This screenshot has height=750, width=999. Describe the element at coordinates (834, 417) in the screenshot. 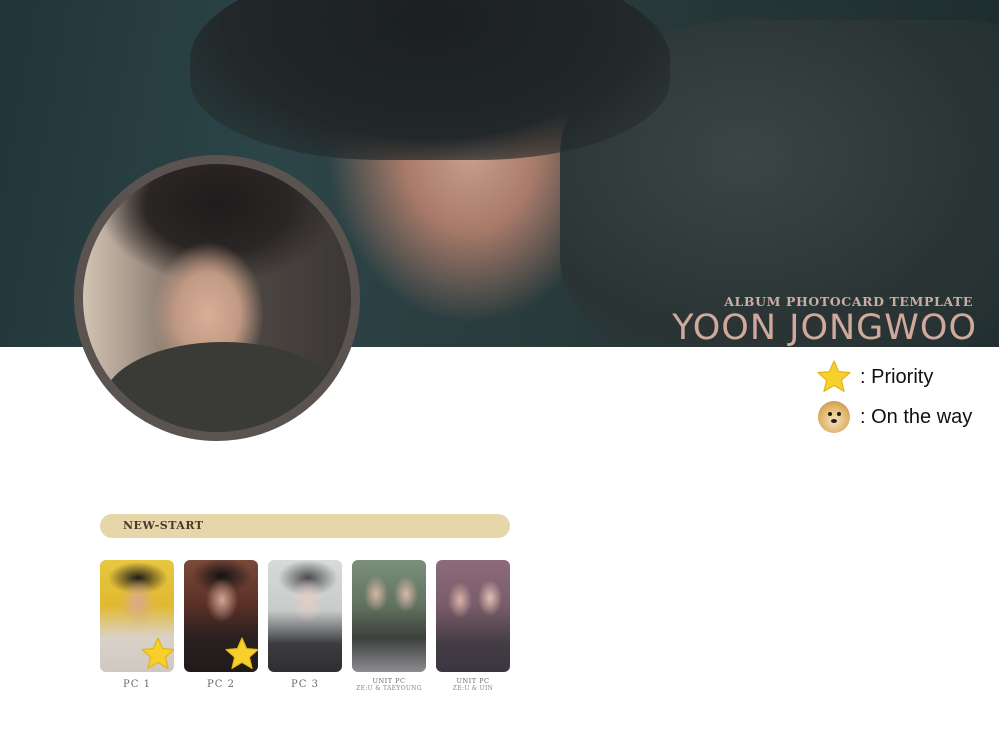

I see `doge-icon` at that location.